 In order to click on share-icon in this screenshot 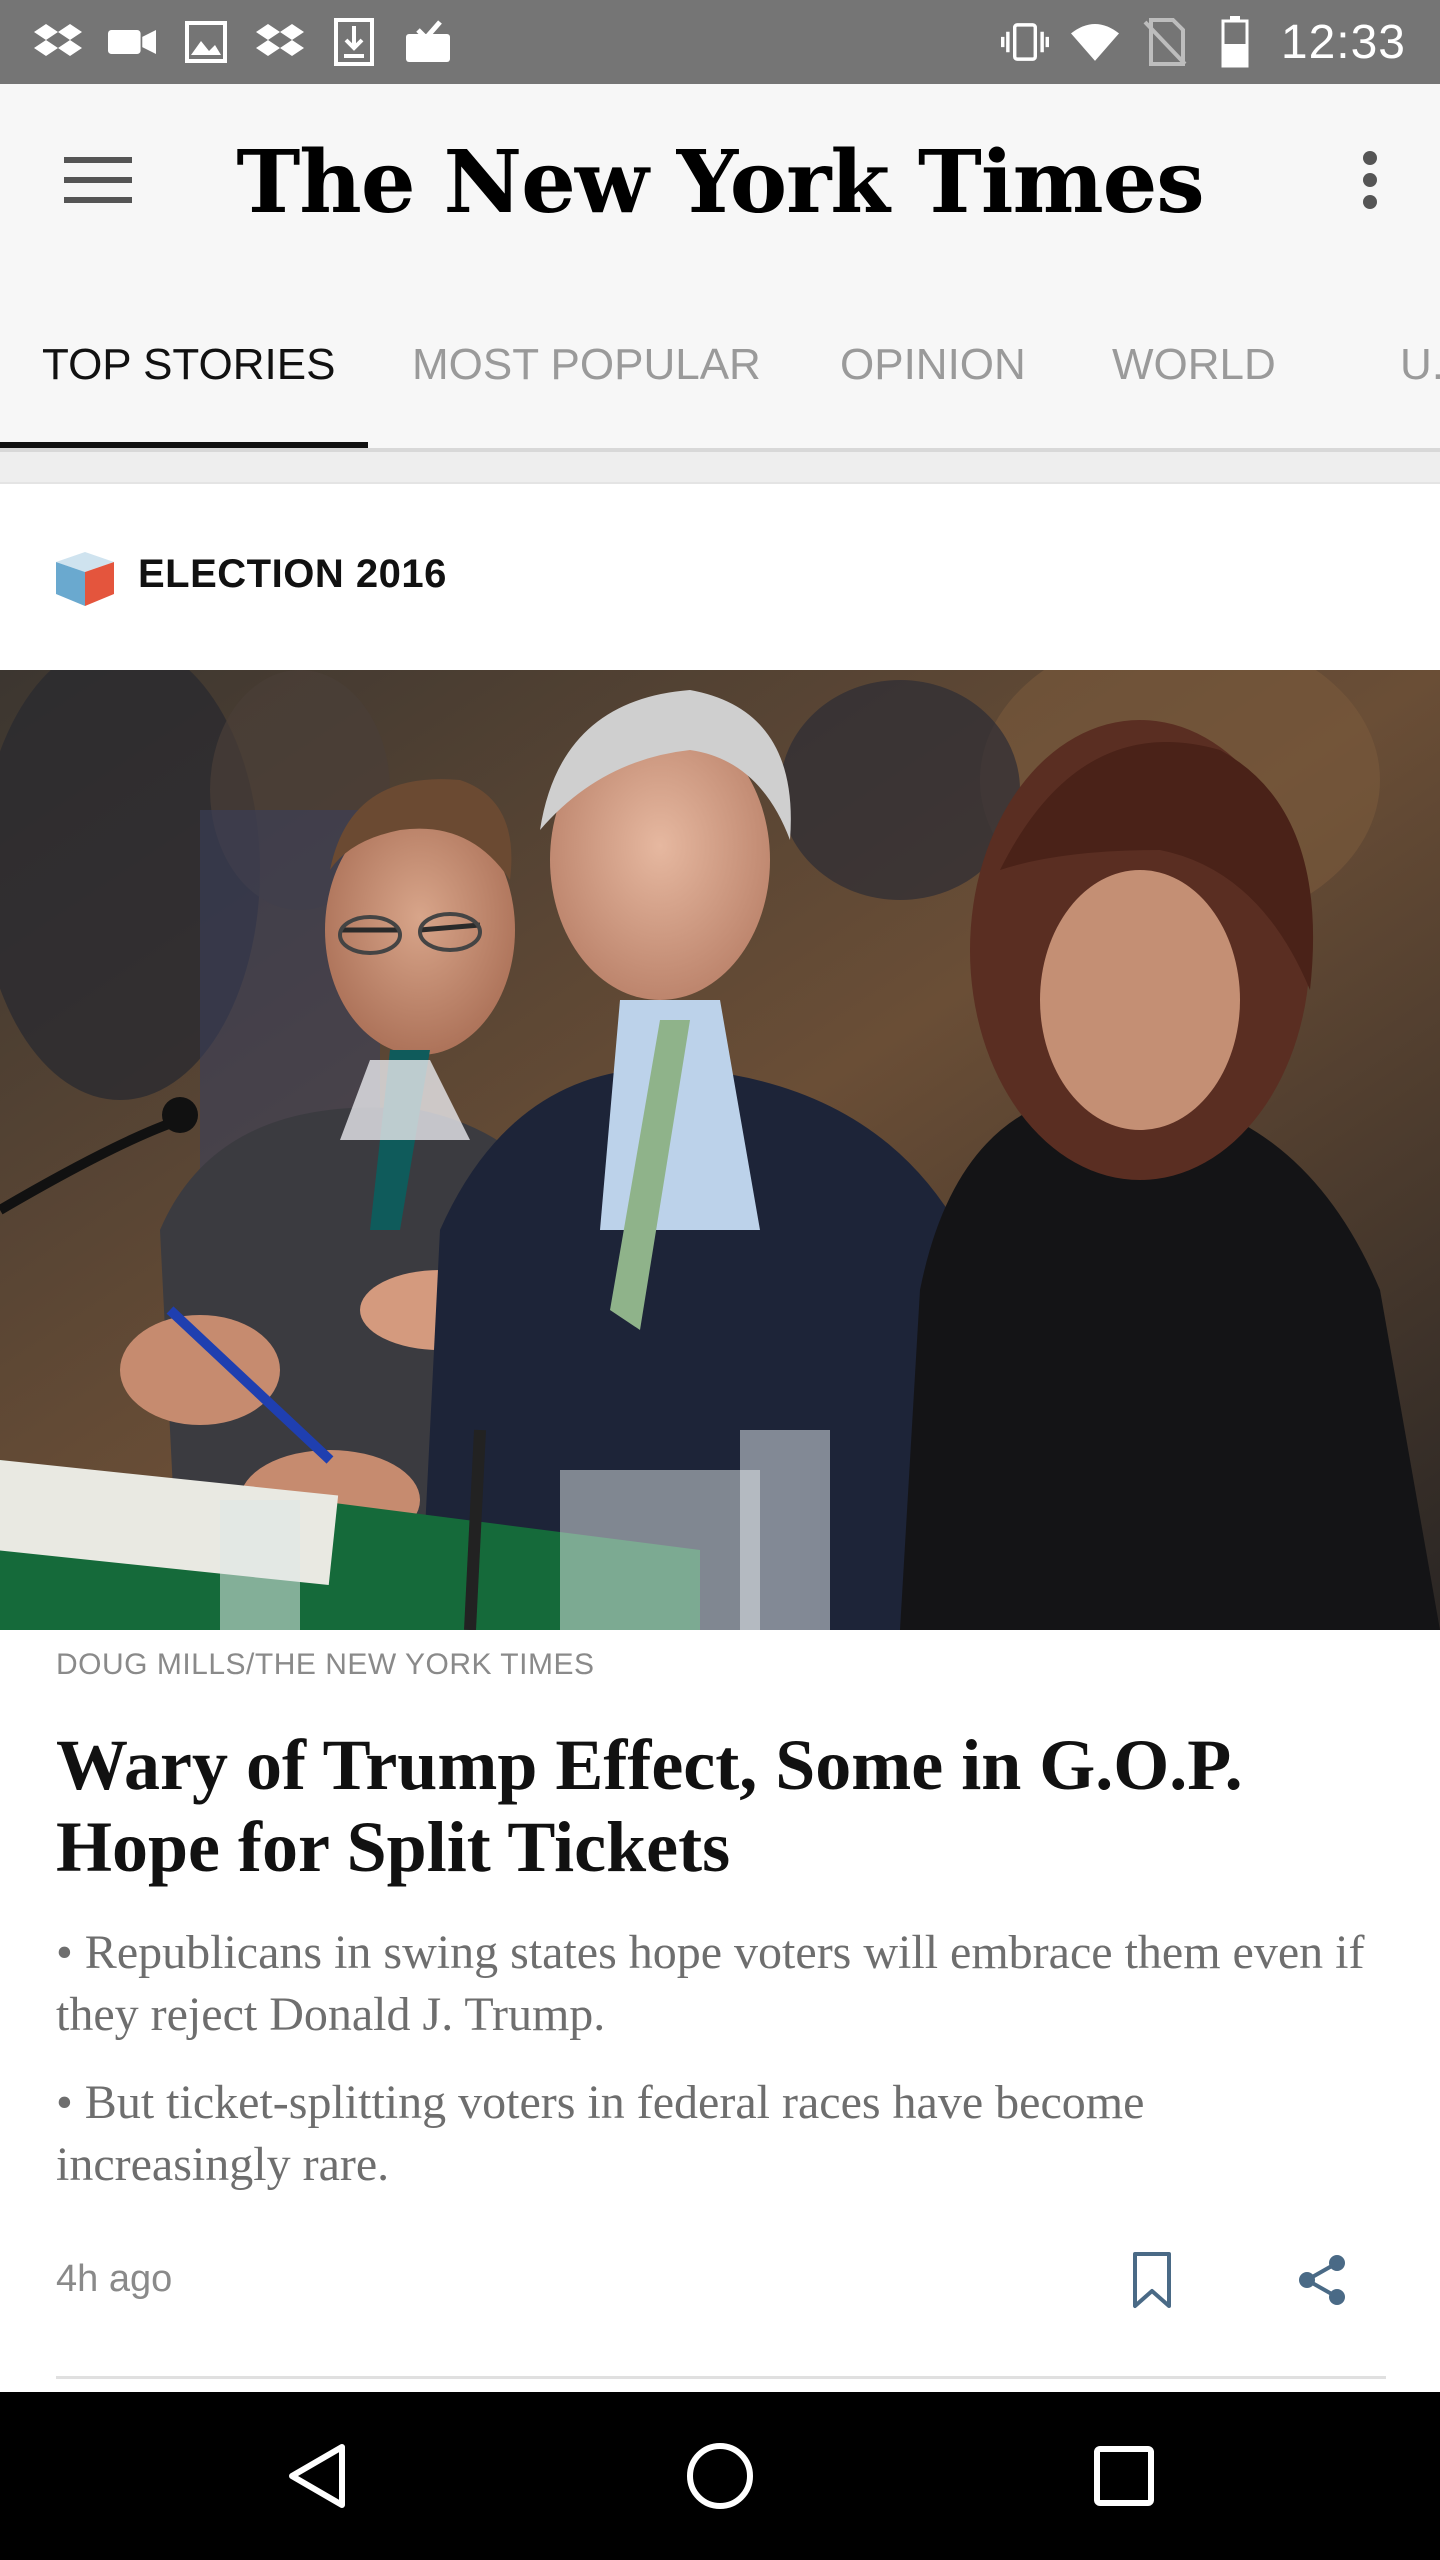, I will do `click(1322, 2280)`.